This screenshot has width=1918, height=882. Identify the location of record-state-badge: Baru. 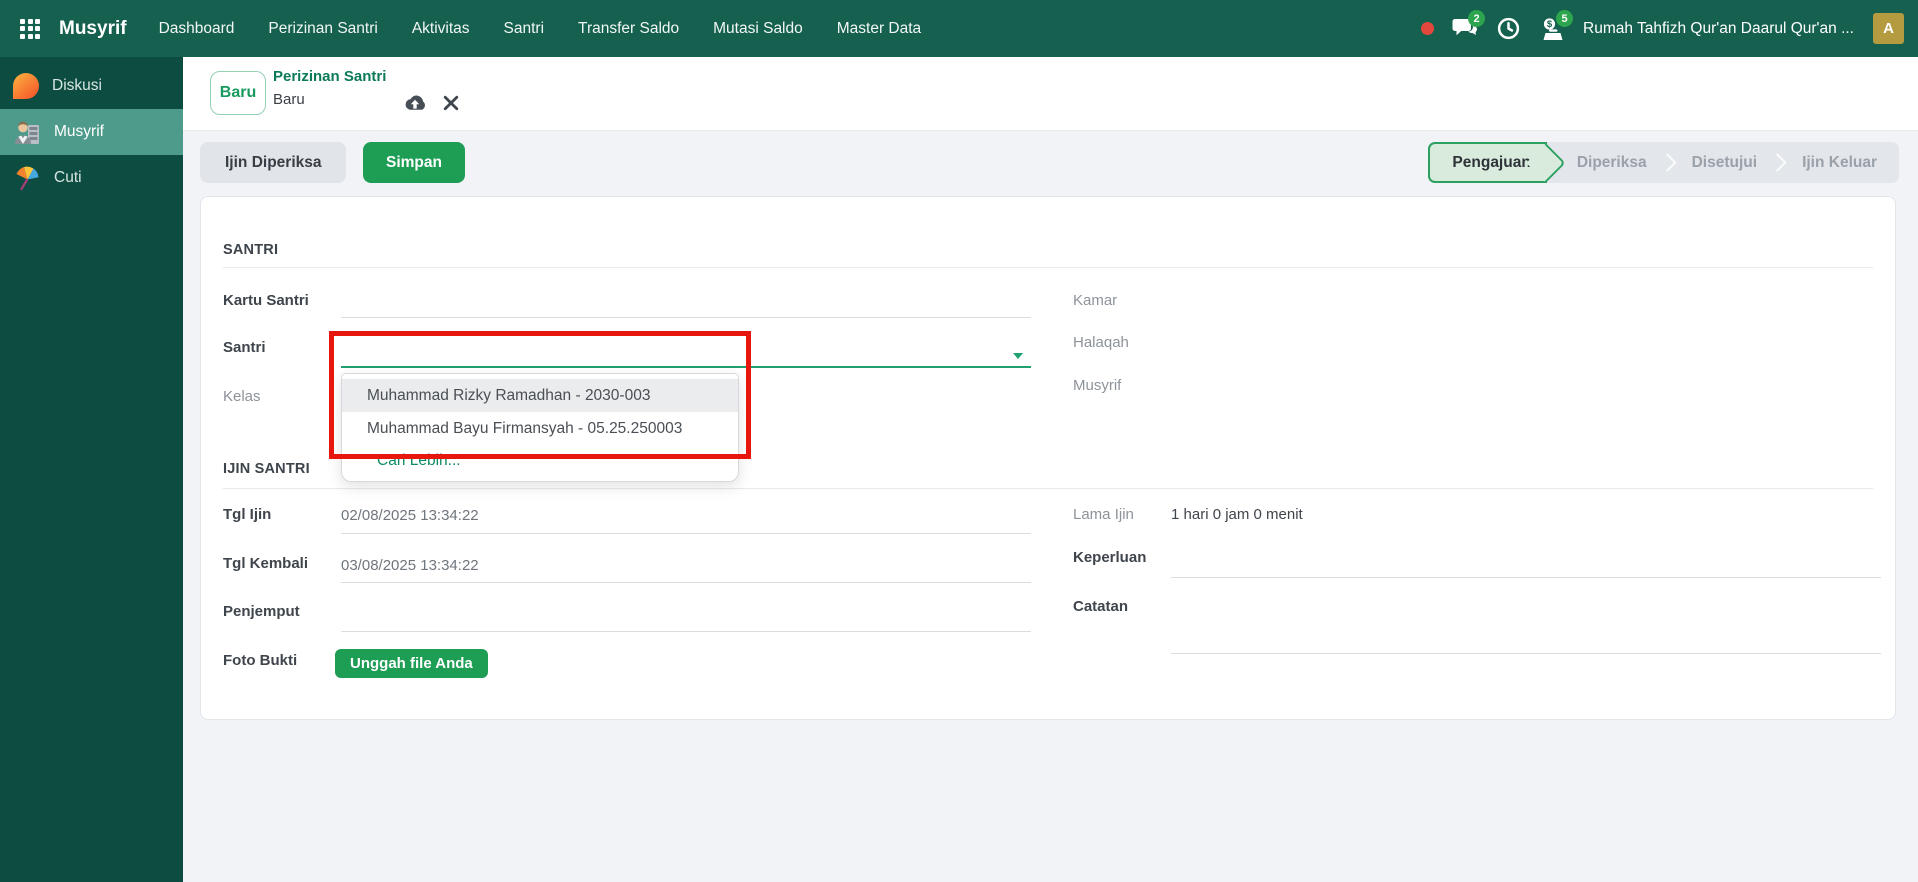
(238, 93).